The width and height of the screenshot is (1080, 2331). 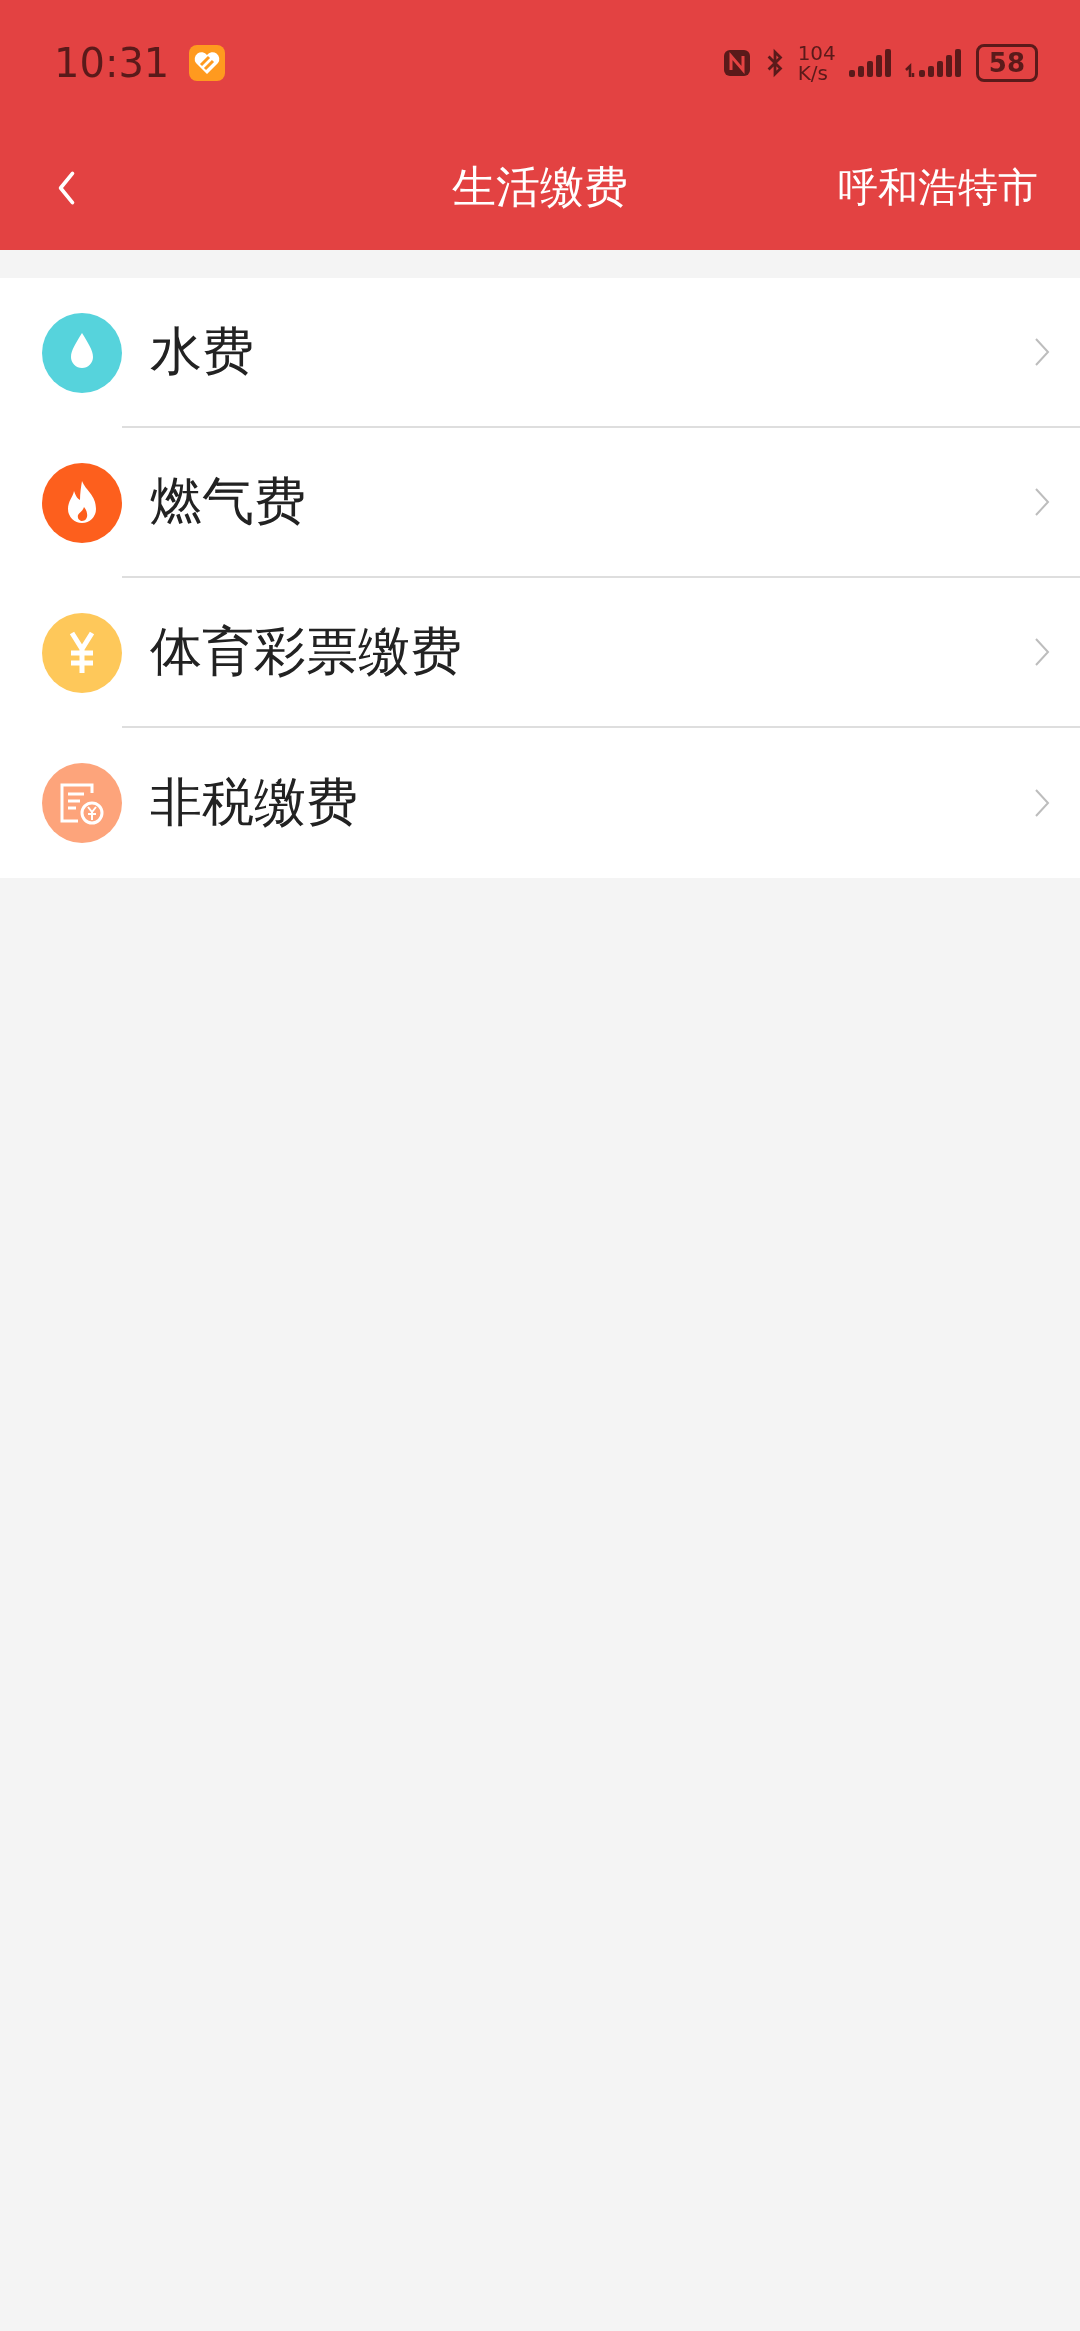 What do you see at coordinates (540, 353) in the screenshot?
I see `payment-item: 水费` at bounding box center [540, 353].